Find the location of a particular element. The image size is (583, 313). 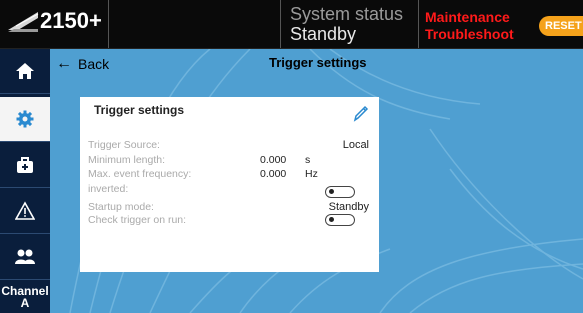

trigger-source-value: Local is located at coordinates (356, 145).